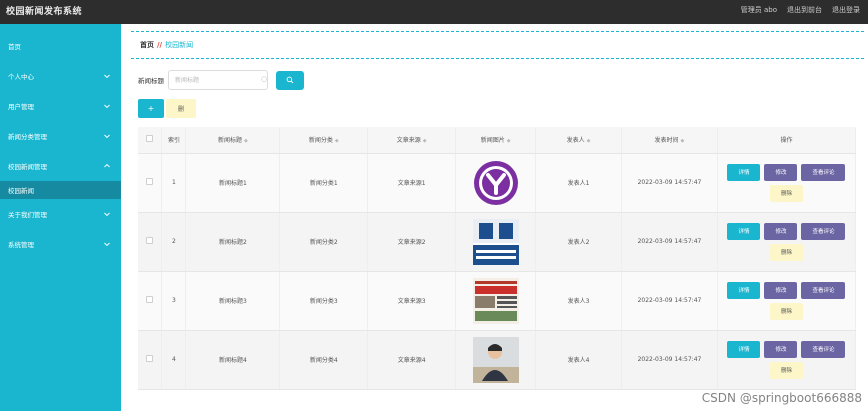  What do you see at coordinates (60, 244) in the screenshot?
I see `sidebar-item-system-management: 系统管理` at bounding box center [60, 244].